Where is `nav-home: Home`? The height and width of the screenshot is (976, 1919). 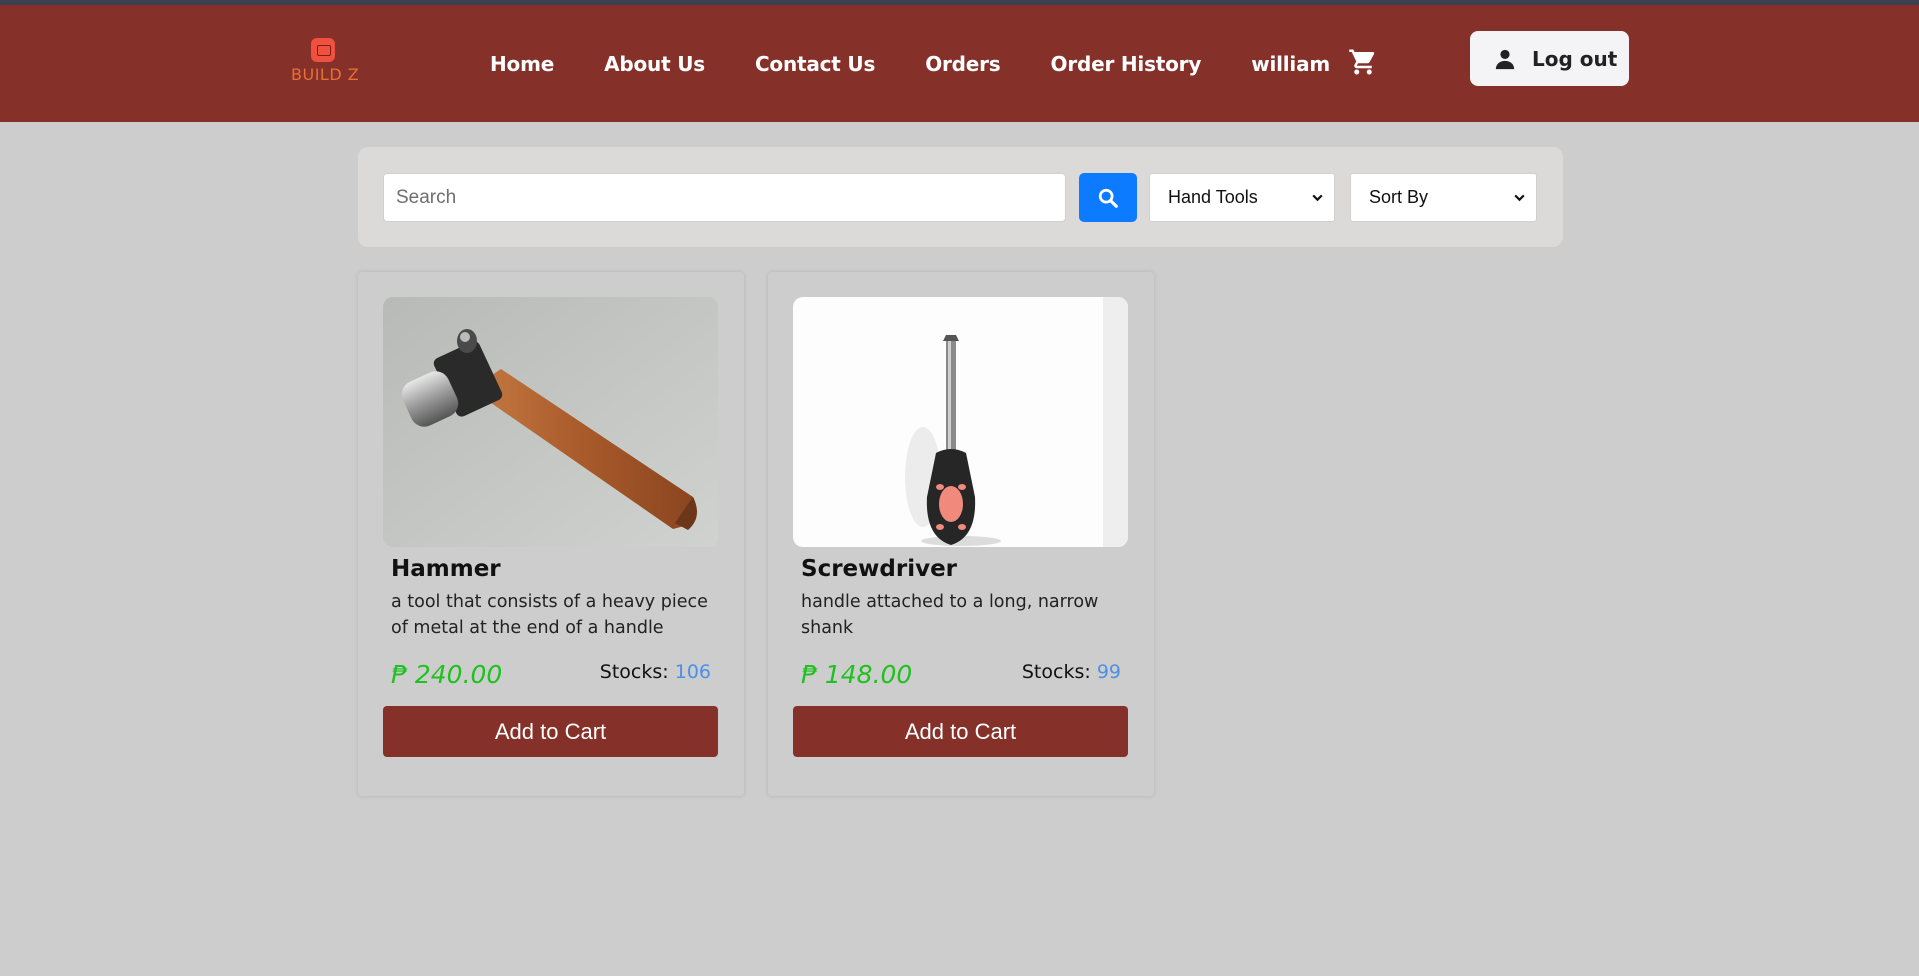
nav-home: Home is located at coordinates (522, 64).